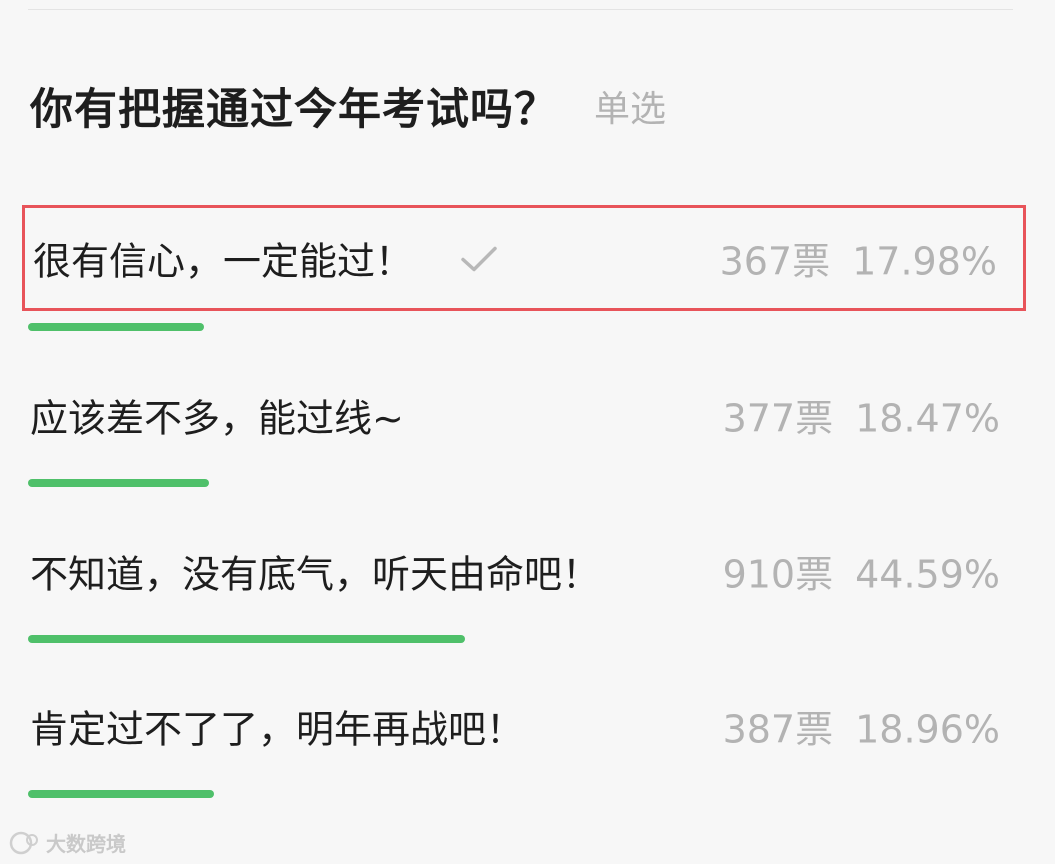  What do you see at coordinates (778, 418) in the screenshot?
I see `option-votes: 377票` at bounding box center [778, 418].